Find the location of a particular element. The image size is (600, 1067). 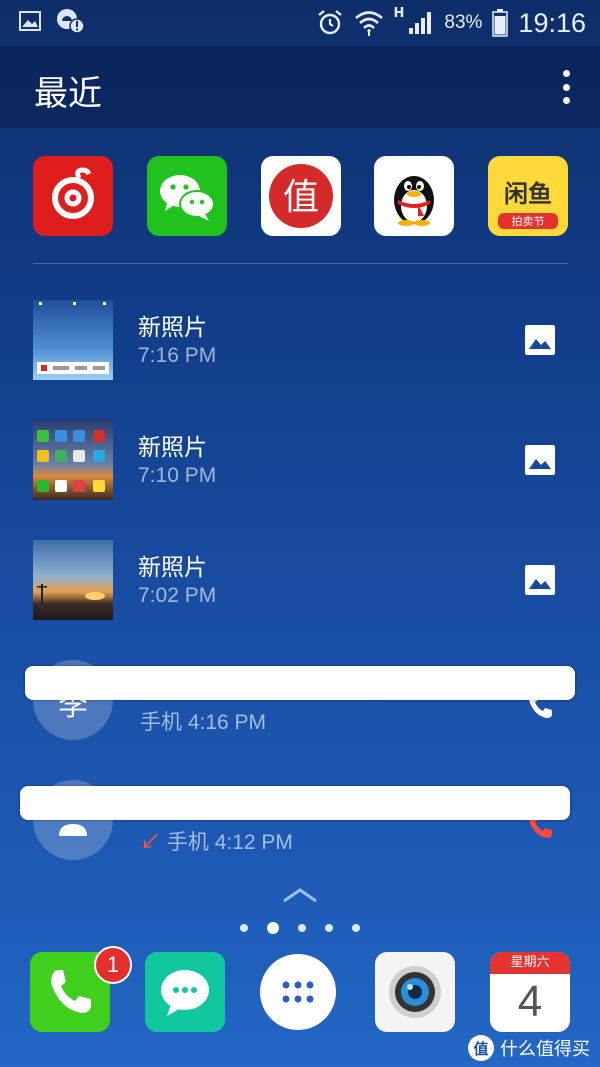

chevron-up-icon is located at coordinates (300, 895).